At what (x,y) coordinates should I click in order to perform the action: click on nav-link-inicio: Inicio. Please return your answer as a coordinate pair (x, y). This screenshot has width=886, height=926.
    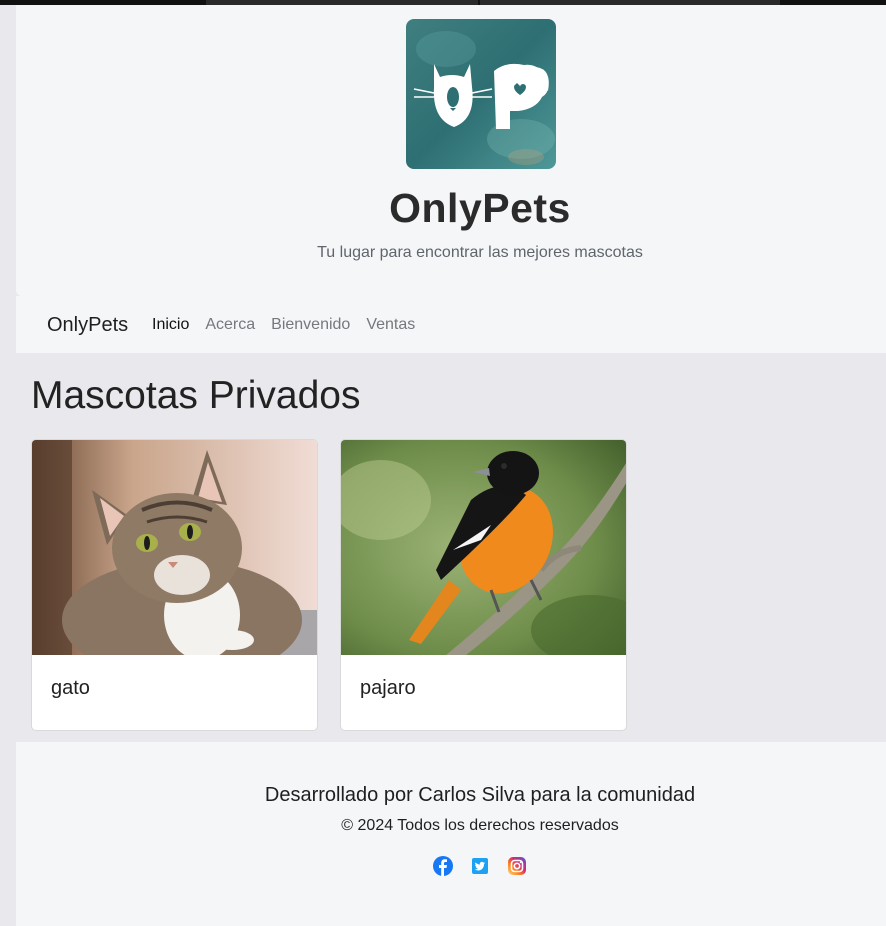
    Looking at the image, I should click on (170, 325).